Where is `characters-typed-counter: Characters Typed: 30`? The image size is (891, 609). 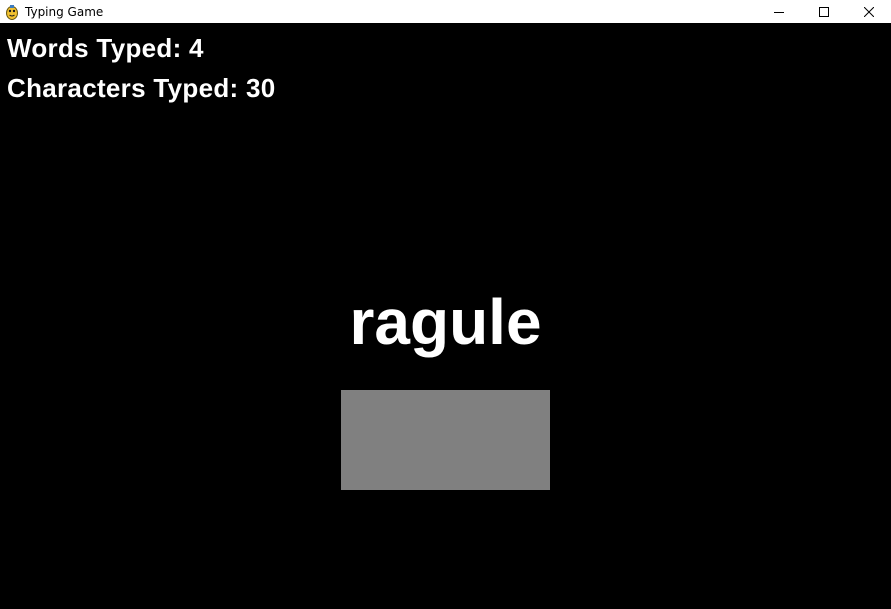 characters-typed-counter: Characters Typed: 30 is located at coordinates (141, 88).